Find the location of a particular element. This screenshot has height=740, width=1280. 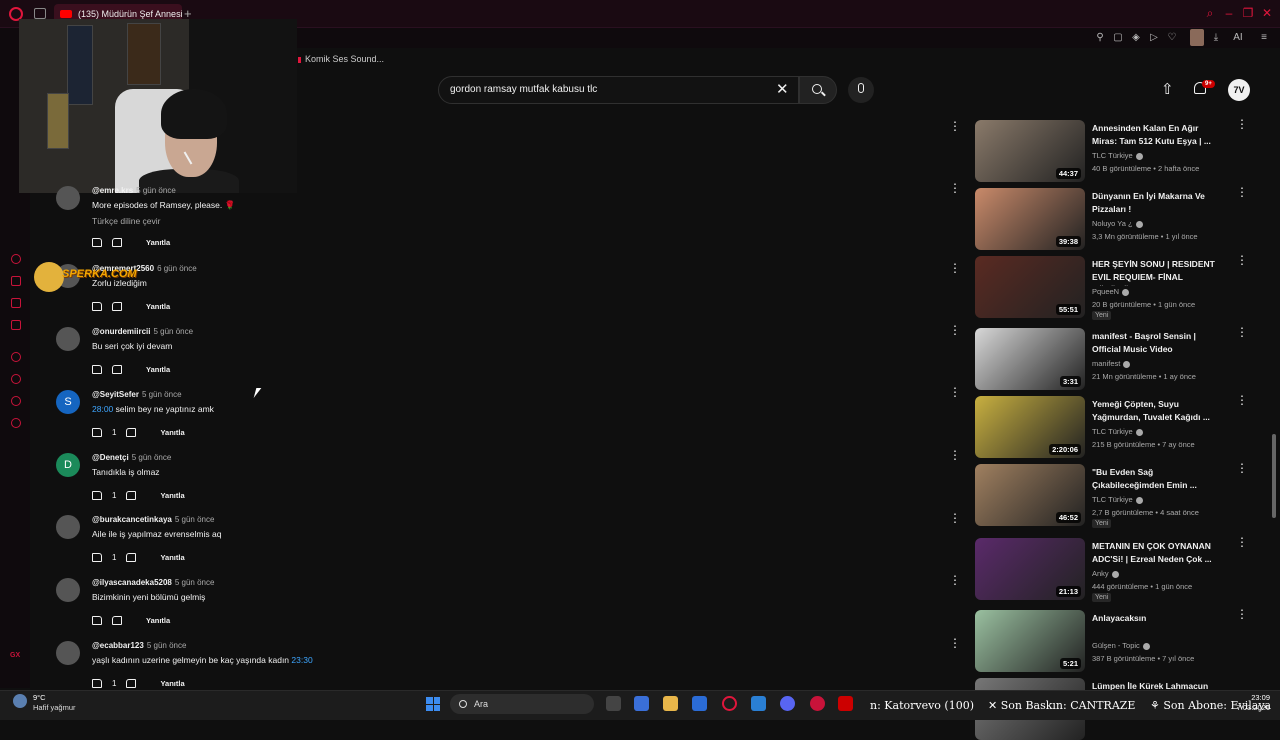

sidebar-ai-icon is located at coordinates (16, 259).